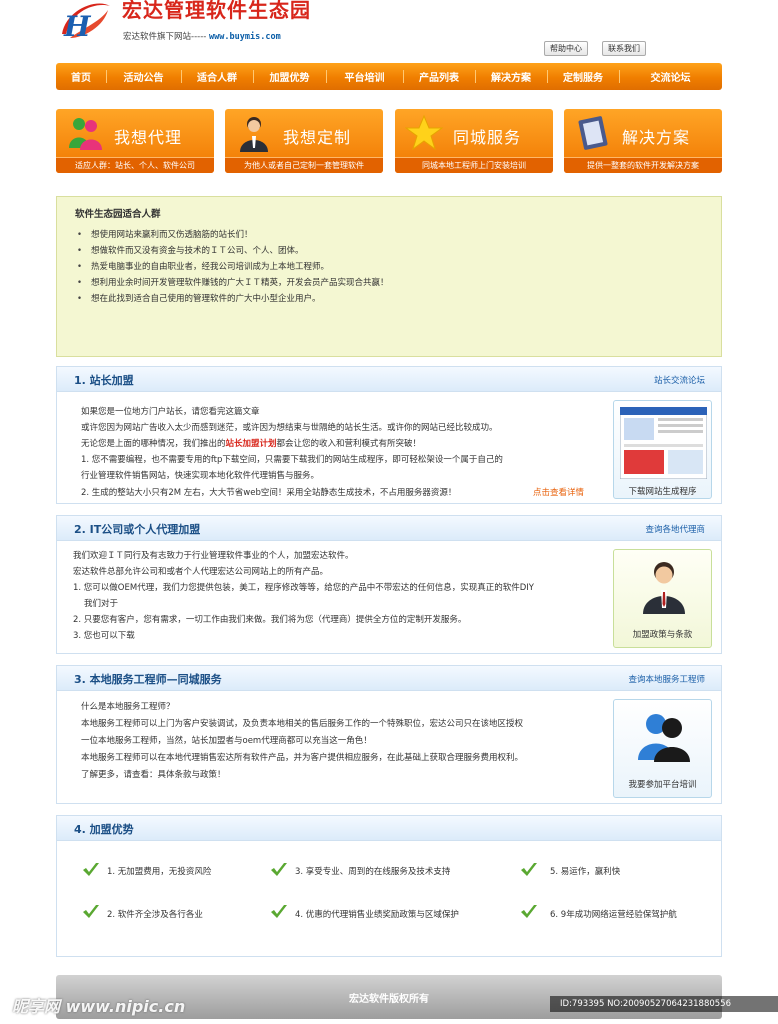 The image size is (778, 1024). Describe the element at coordinates (170, 412) in the screenshot. I see `body-text: 如果您是一位地方门户站长，请您看完这篇文章` at that location.